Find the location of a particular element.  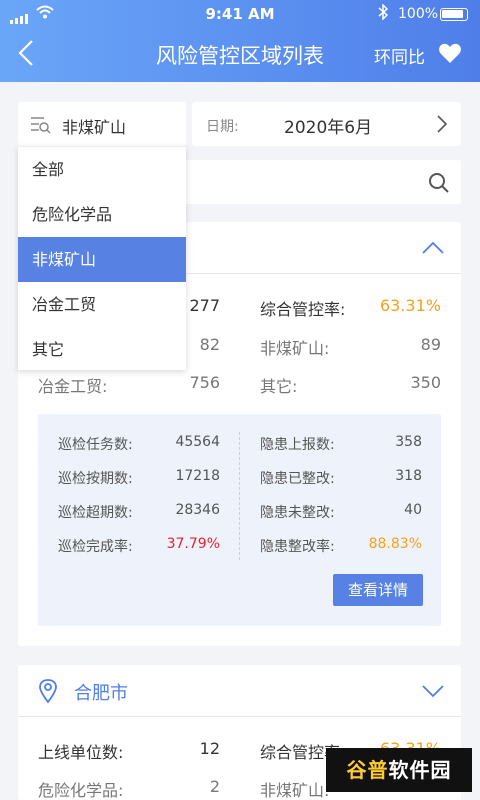

summary-row: 非煤矿山: 89 is located at coordinates (350, 347).